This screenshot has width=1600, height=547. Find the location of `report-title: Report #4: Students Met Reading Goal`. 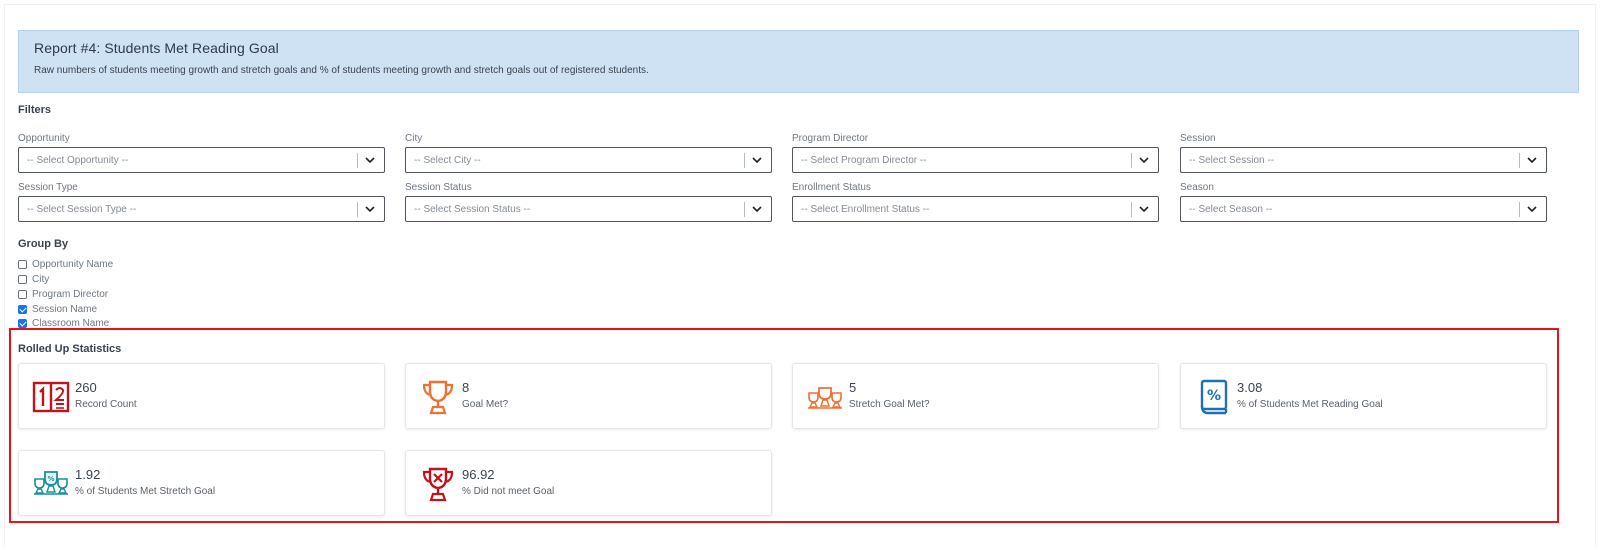

report-title: Report #4: Students Met Reading Goal is located at coordinates (156, 48).